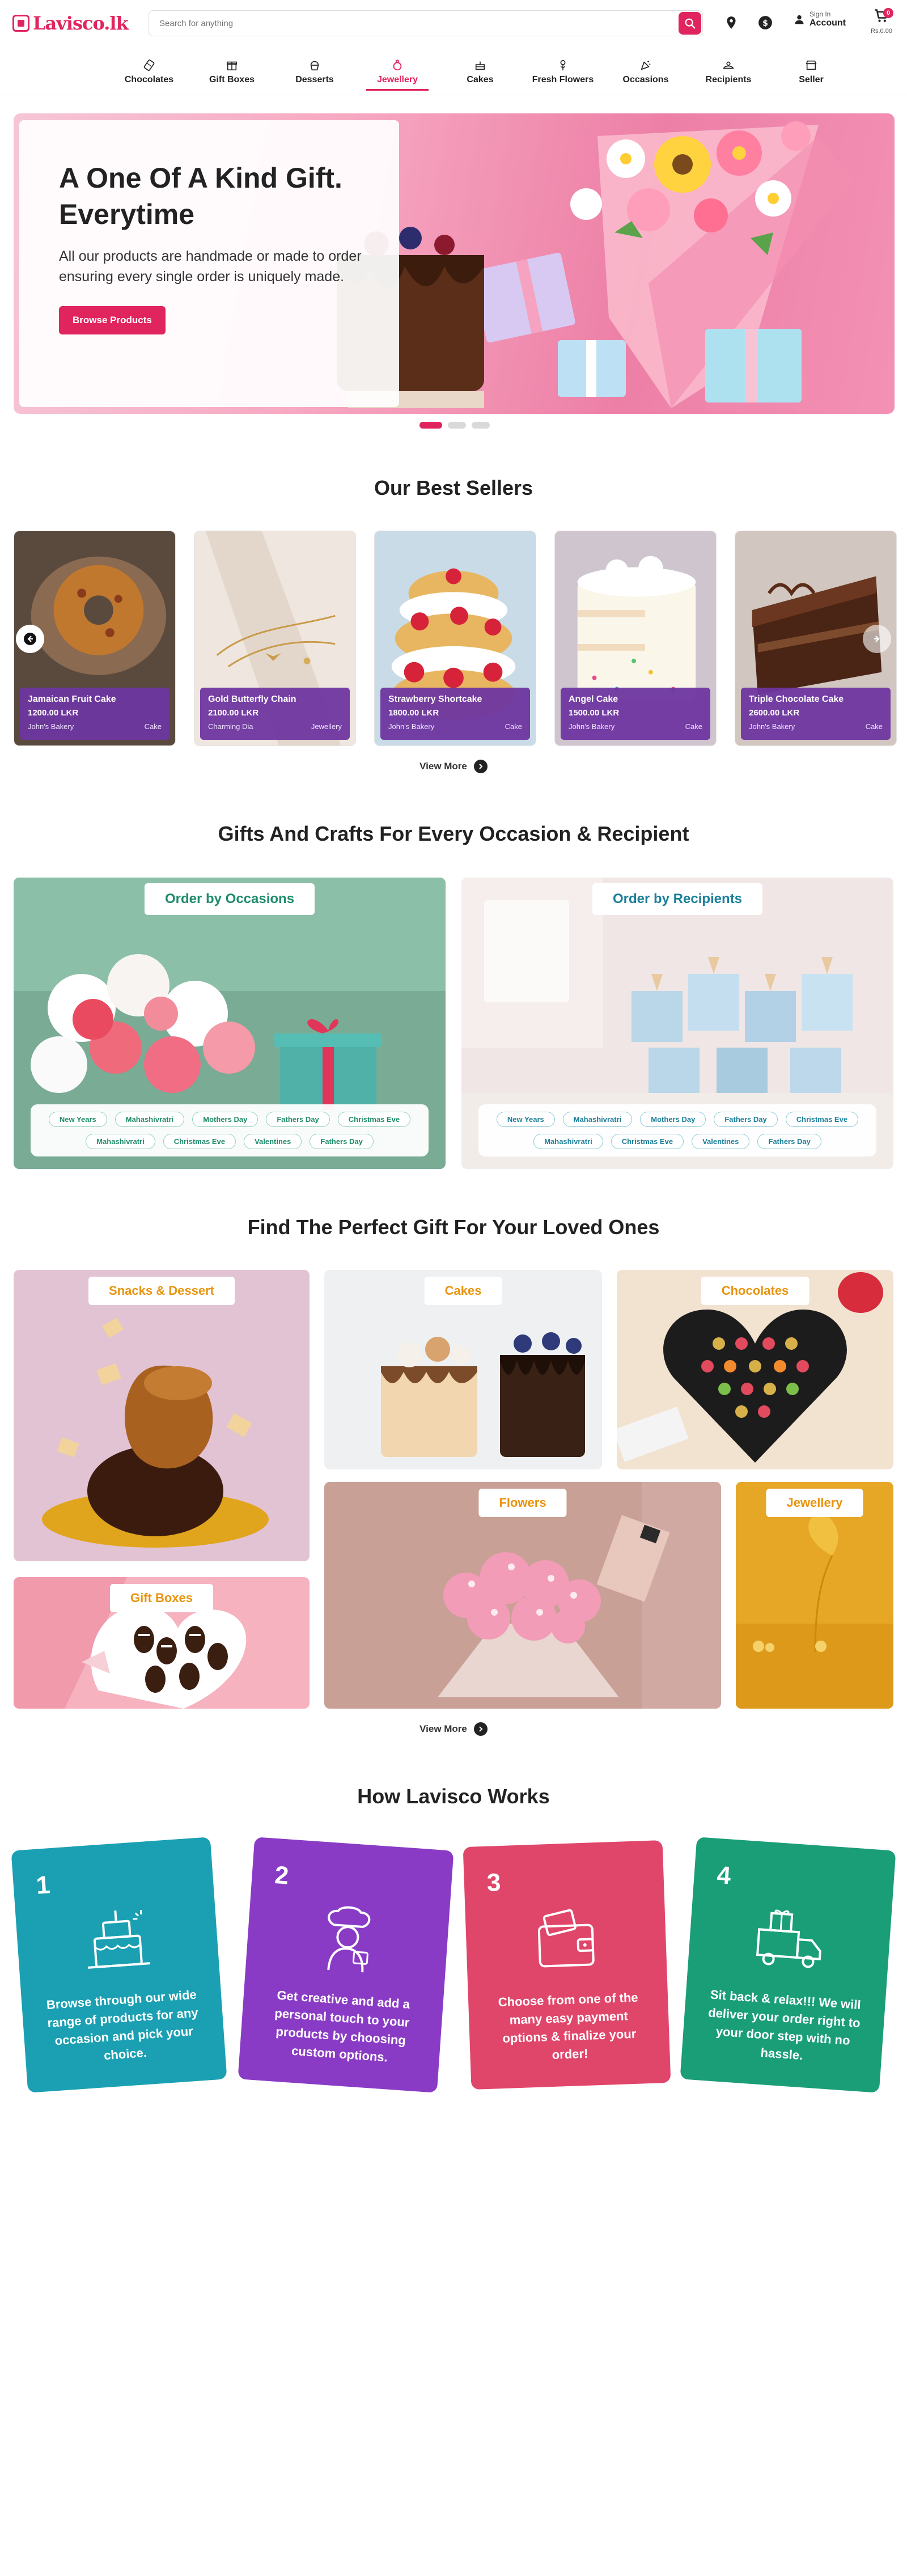 The image size is (907, 2576). What do you see at coordinates (635, 639) in the screenshot?
I see `product-card: Angel Cake 1500.00 LKR John's Bakery Cake` at bounding box center [635, 639].